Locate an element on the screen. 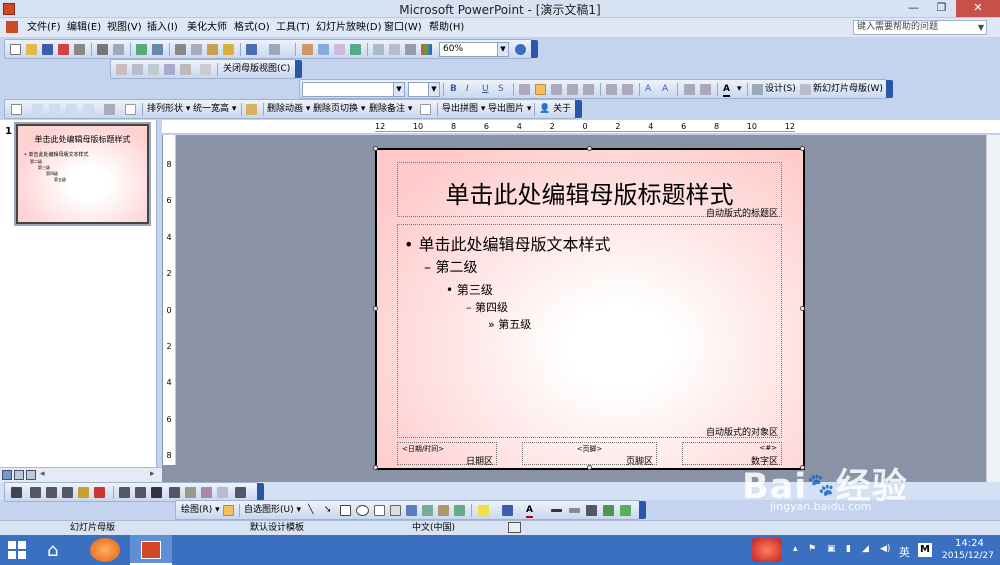 The height and width of the screenshot is (565, 1000). clipart-icon is located at coordinates (443, 510).